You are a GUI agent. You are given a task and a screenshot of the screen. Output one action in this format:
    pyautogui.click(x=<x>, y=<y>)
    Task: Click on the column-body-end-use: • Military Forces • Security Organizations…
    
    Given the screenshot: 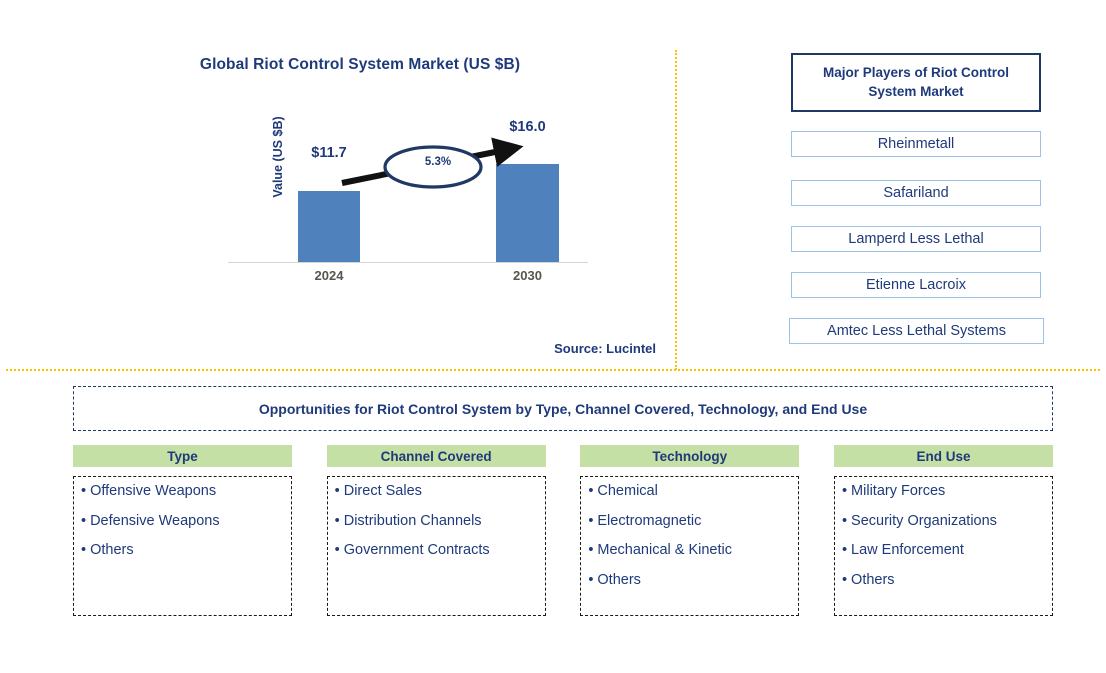 What is the action you would take?
    pyautogui.click(x=943, y=546)
    